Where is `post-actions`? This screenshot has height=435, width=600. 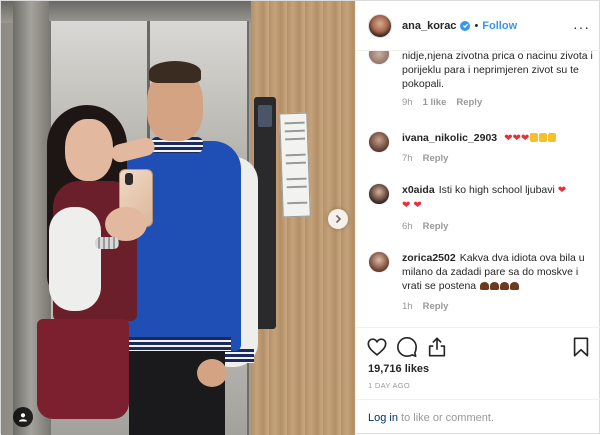 post-actions is located at coordinates (478, 347).